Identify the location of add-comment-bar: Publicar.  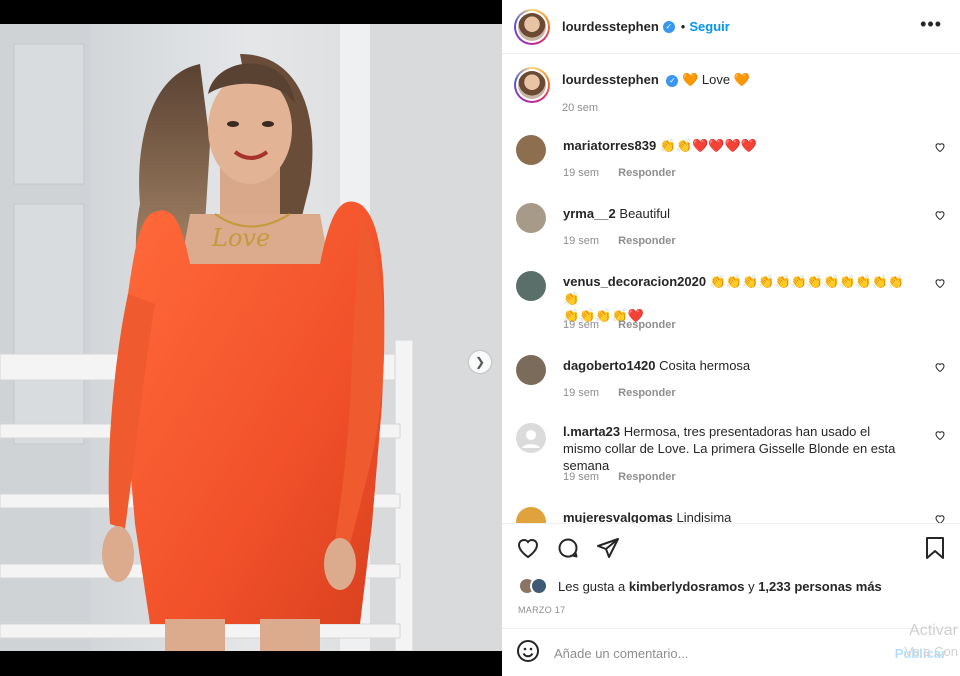
(731, 652).